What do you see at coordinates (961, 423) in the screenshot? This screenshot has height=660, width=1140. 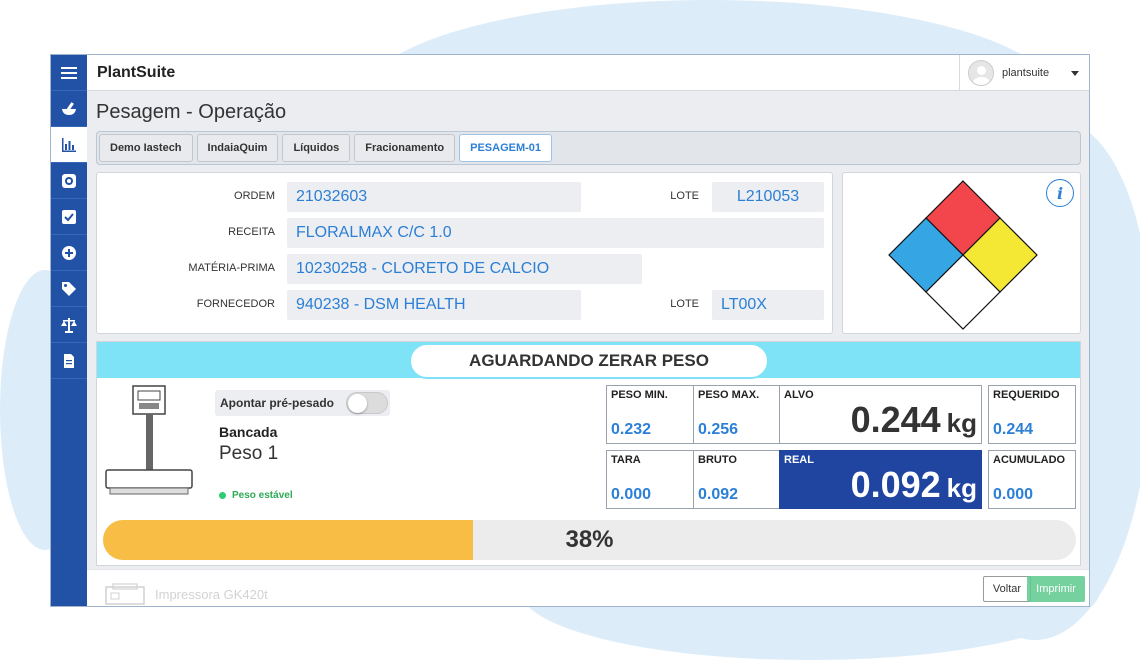 I see `alvo-unit: kg` at bounding box center [961, 423].